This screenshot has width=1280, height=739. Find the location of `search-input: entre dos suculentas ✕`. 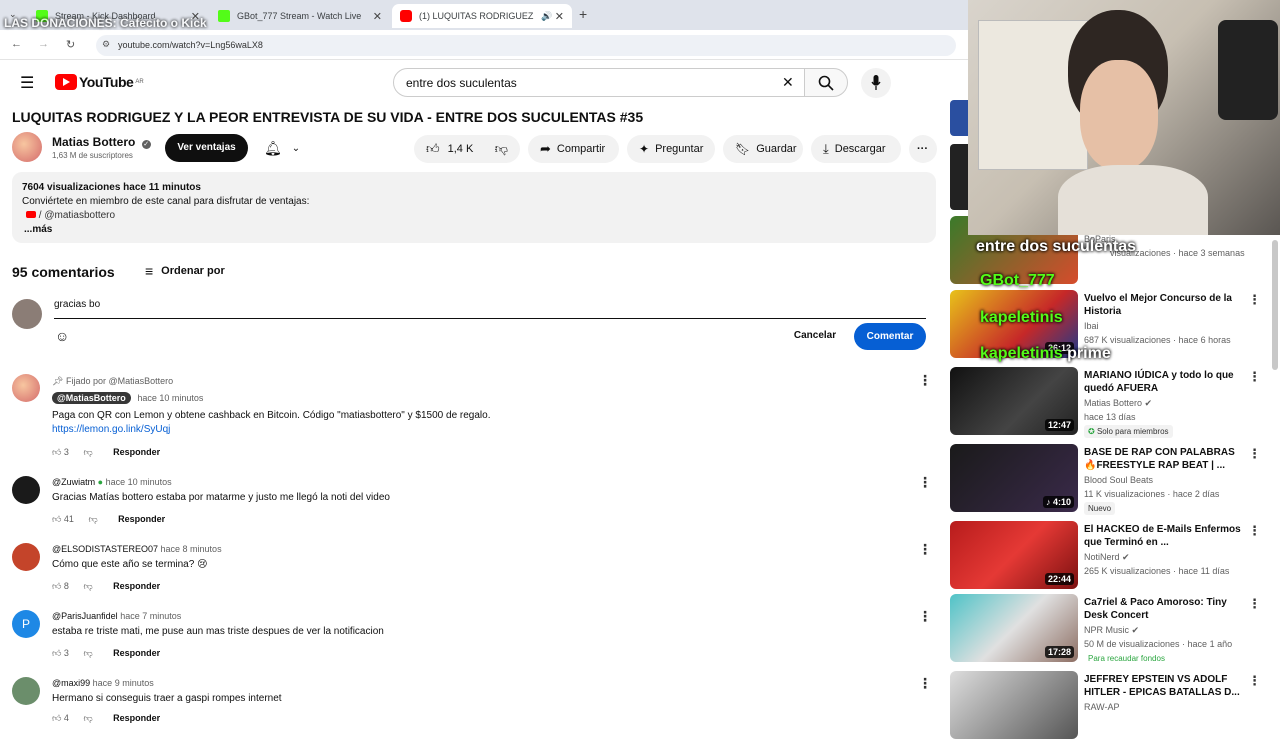

search-input: entre dos suculentas ✕ is located at coordinates (599, 82).